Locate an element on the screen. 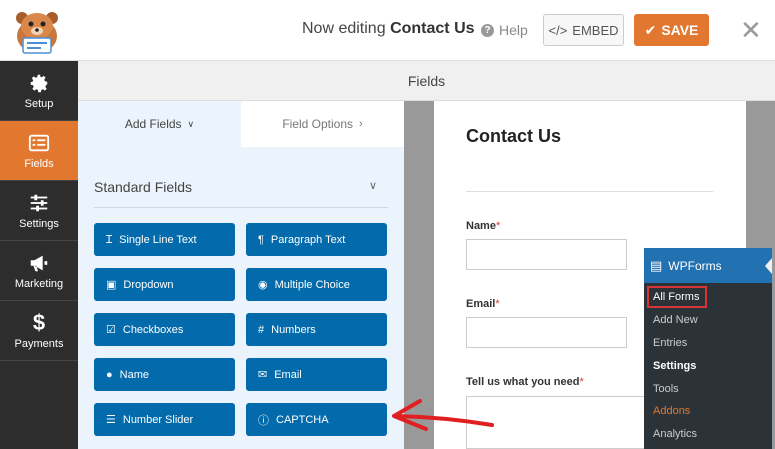 The image size is (775, 449). sliders-icon is located at coordinates (39, 202).